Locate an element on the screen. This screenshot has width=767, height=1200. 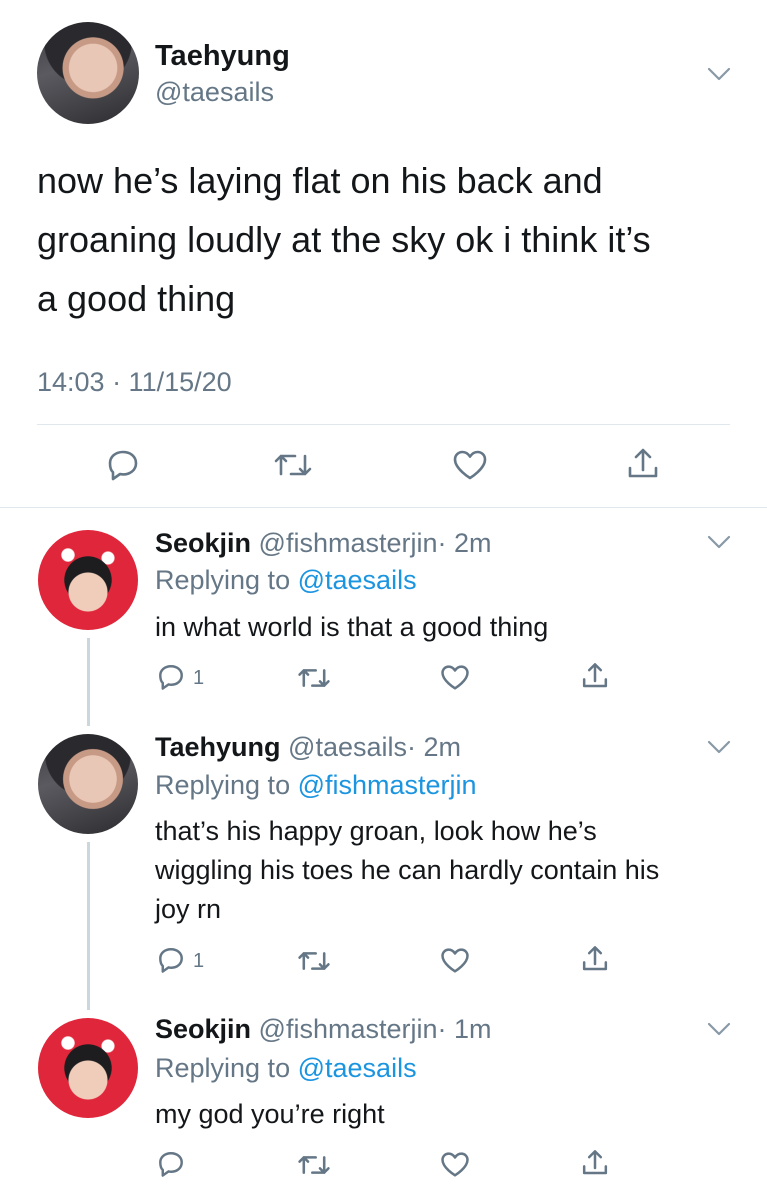
tweet-text-line: a good thing is located at coordinates (136, 298).